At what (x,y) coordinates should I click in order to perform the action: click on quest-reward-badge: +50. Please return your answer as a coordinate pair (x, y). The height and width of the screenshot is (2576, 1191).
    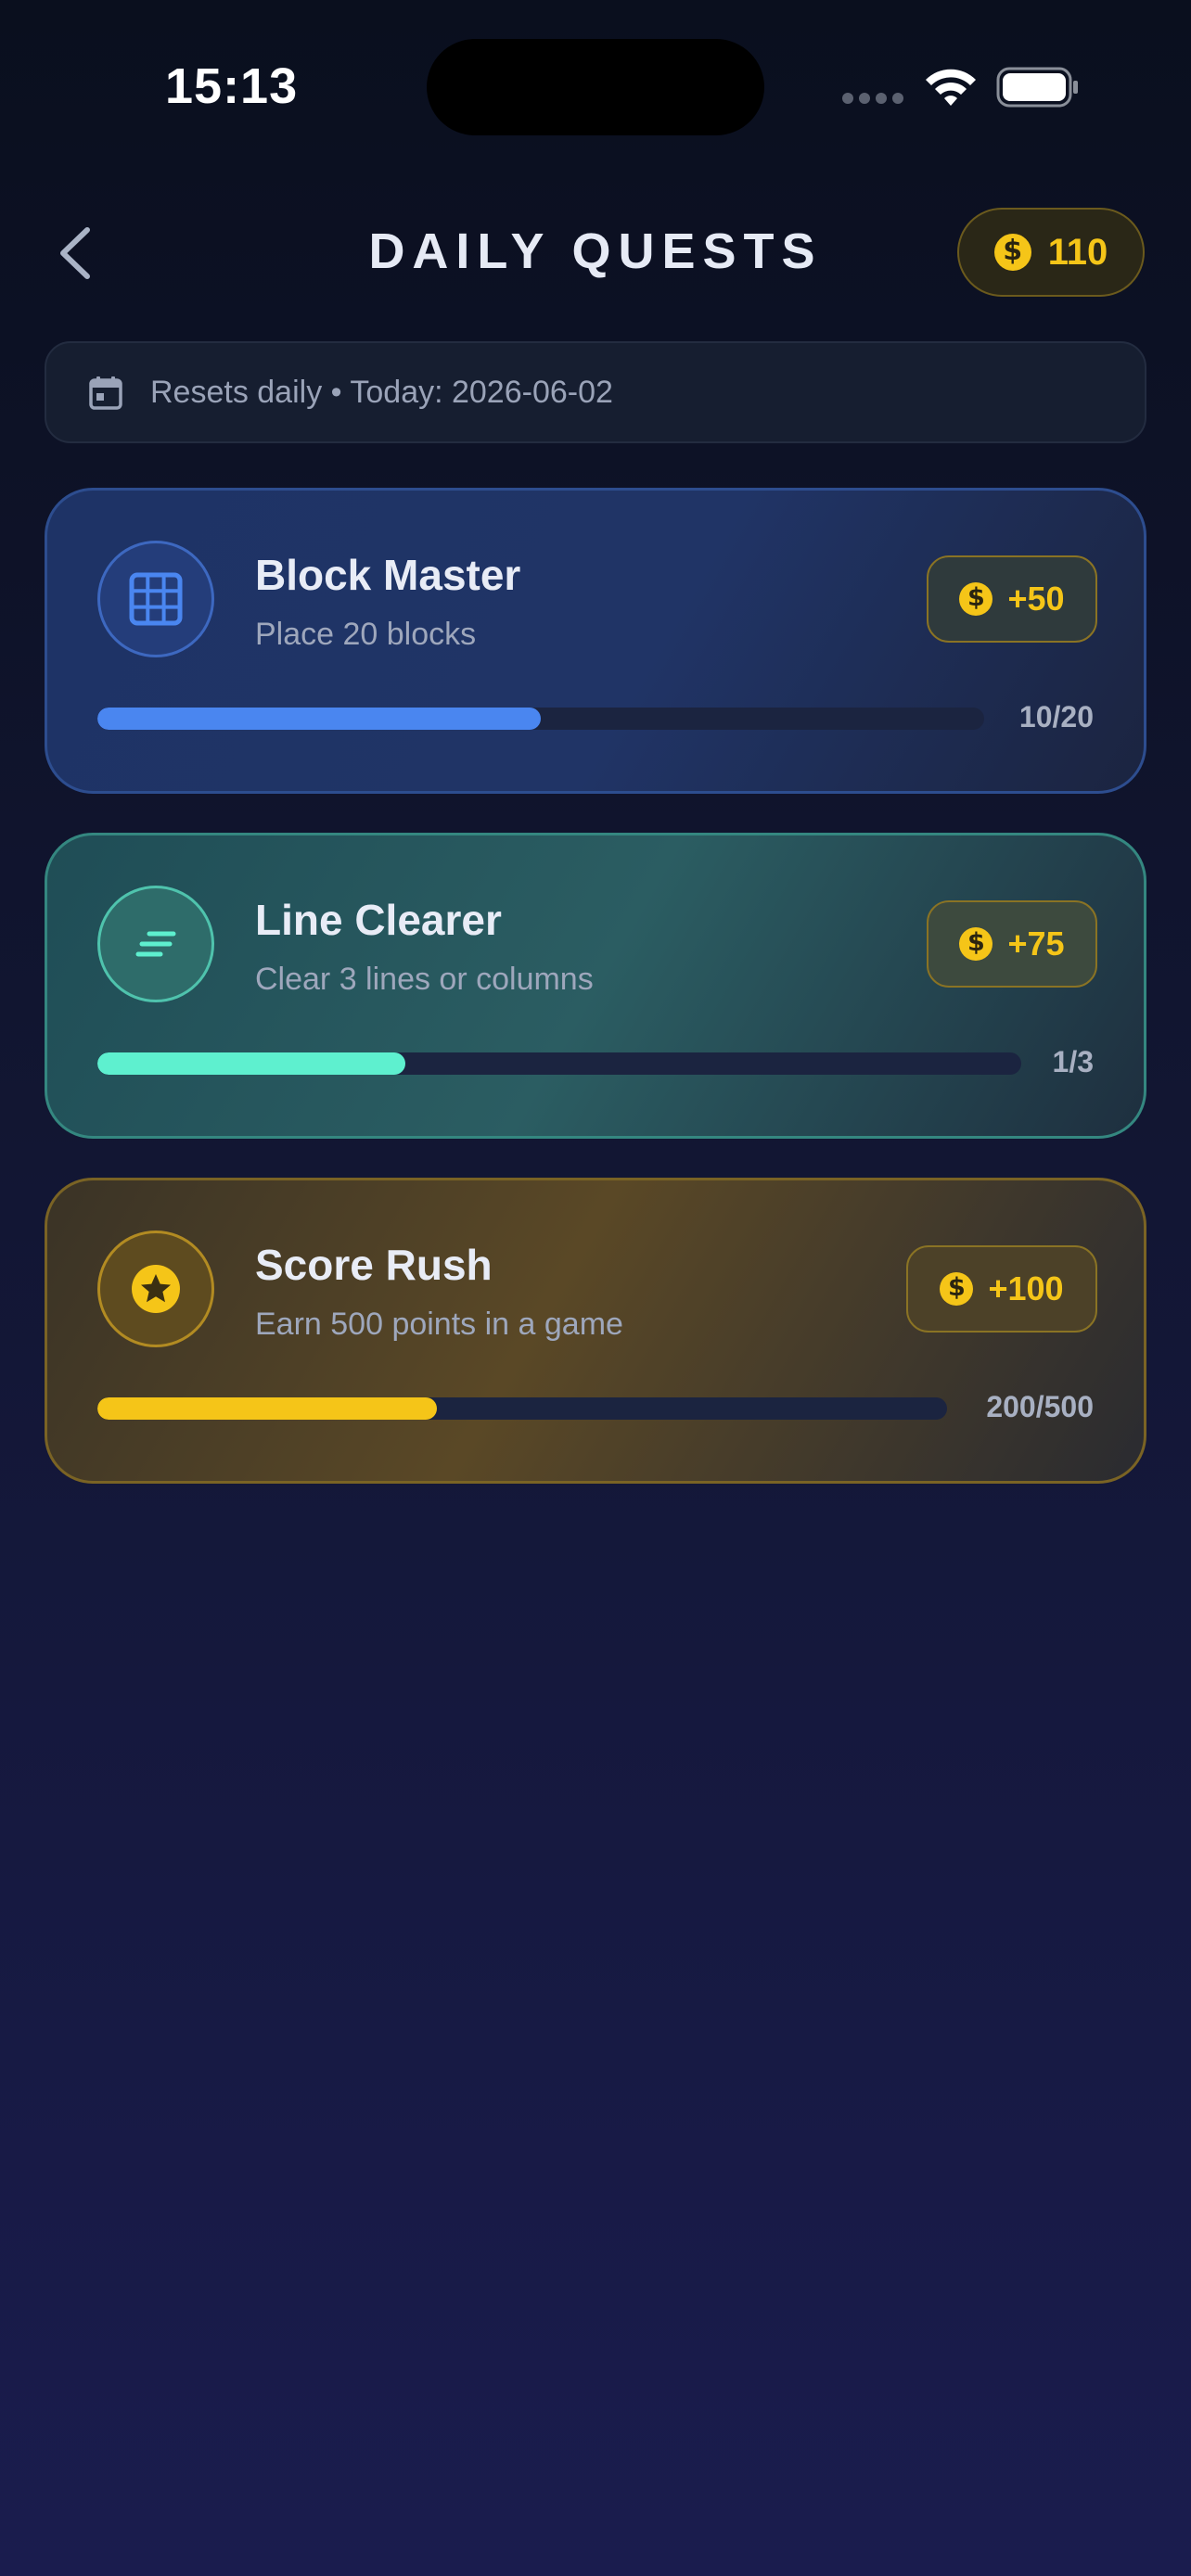
    Looking at the image, I should click on (1012, 599).